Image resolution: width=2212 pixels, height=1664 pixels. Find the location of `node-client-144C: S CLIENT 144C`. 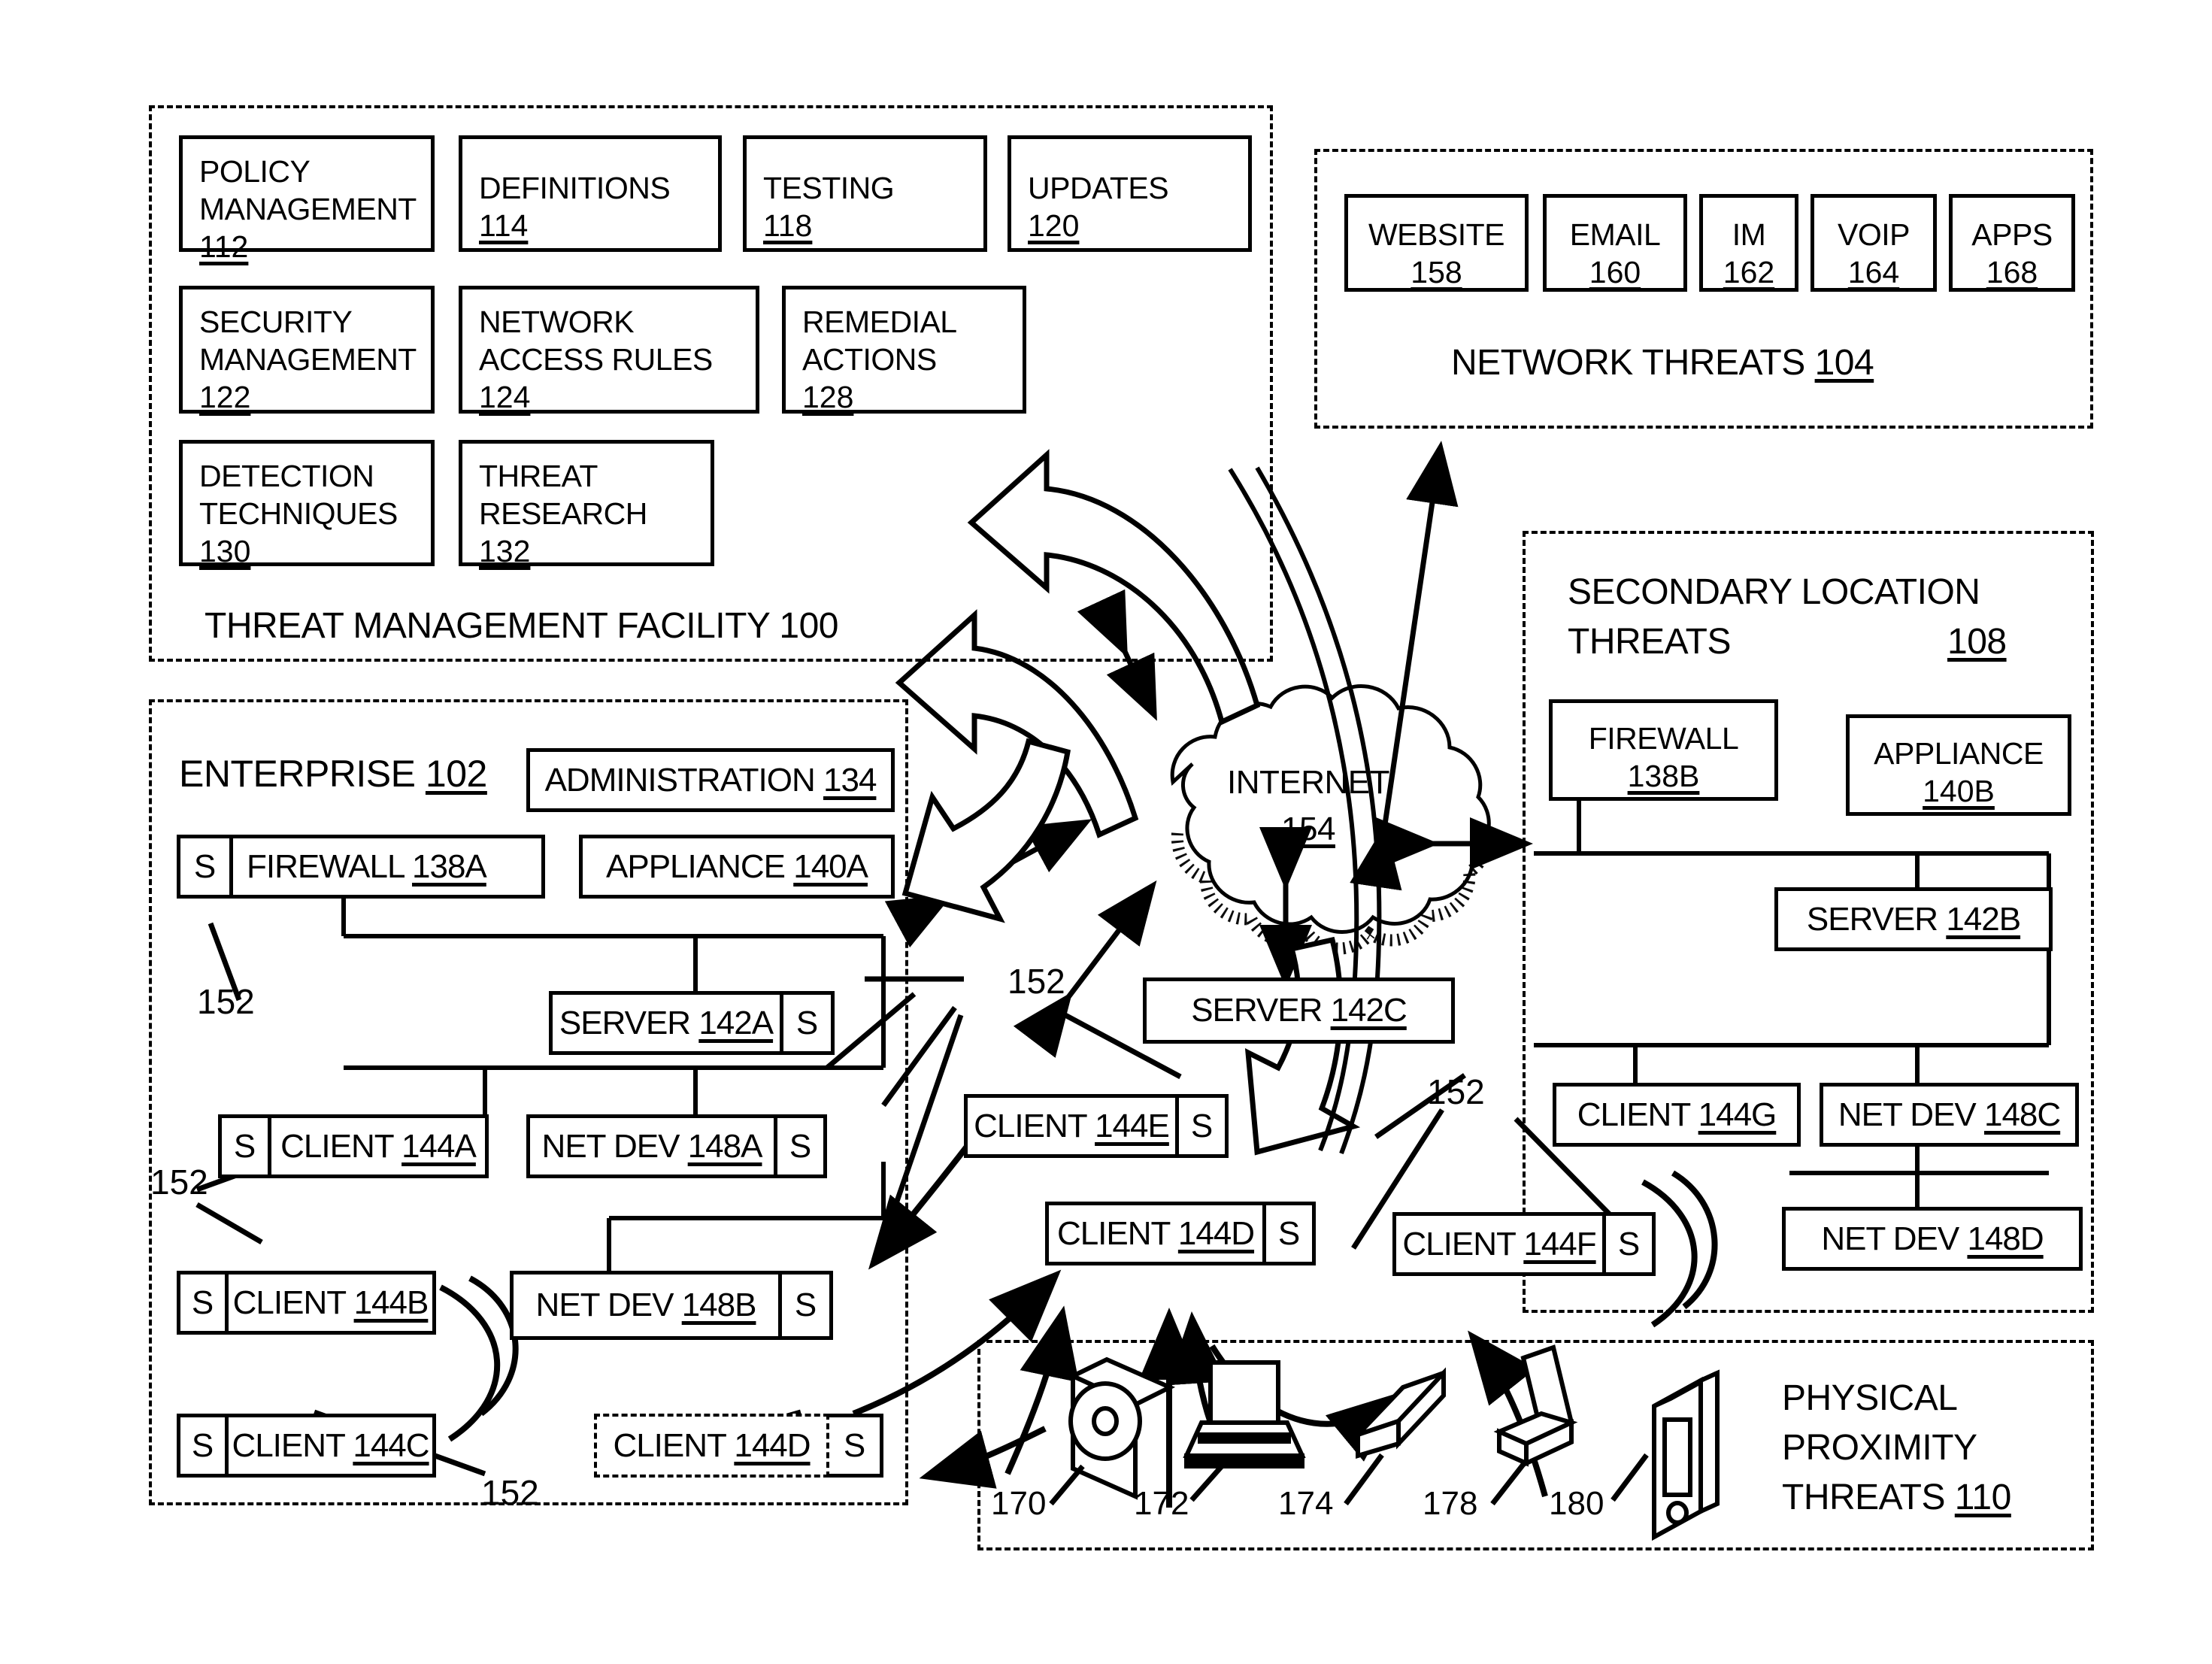

node-client-144C: S CLIENT 144C is located at coordinates (306, 1446).